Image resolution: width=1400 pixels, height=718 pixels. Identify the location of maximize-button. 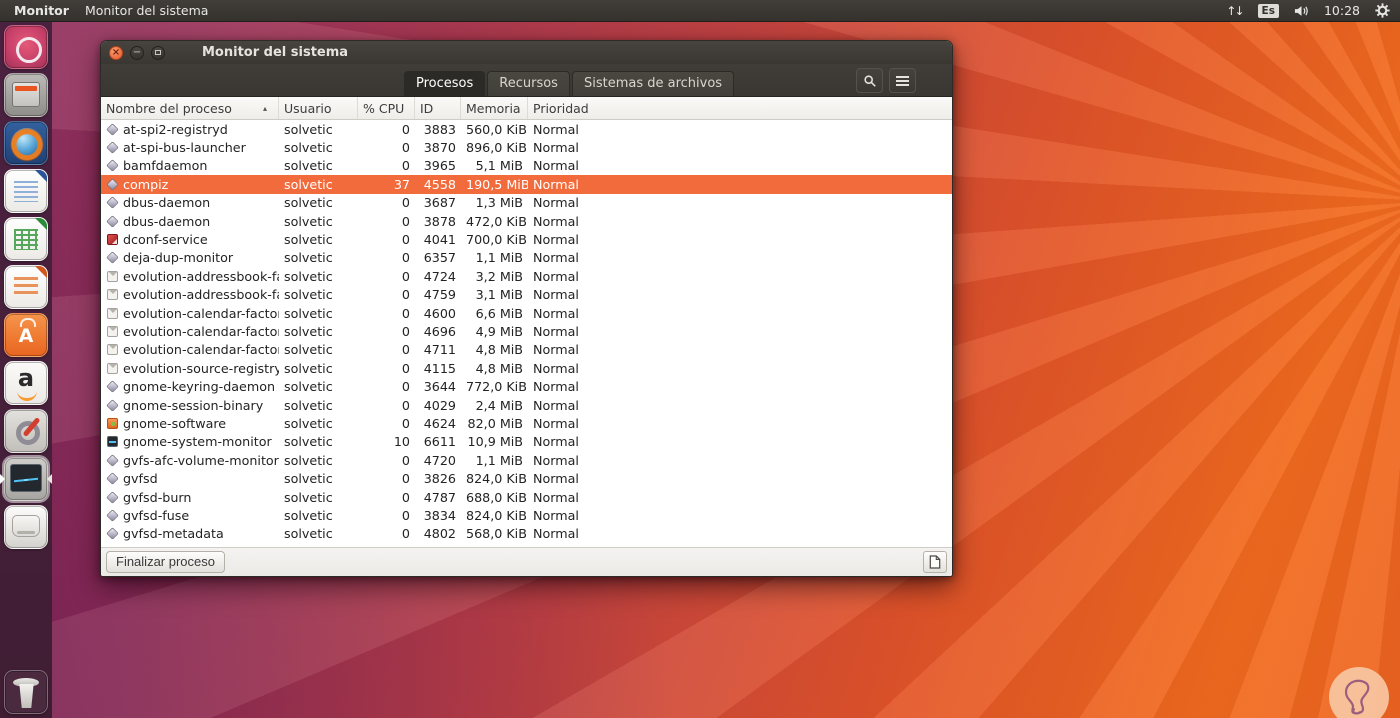
(158, 52).